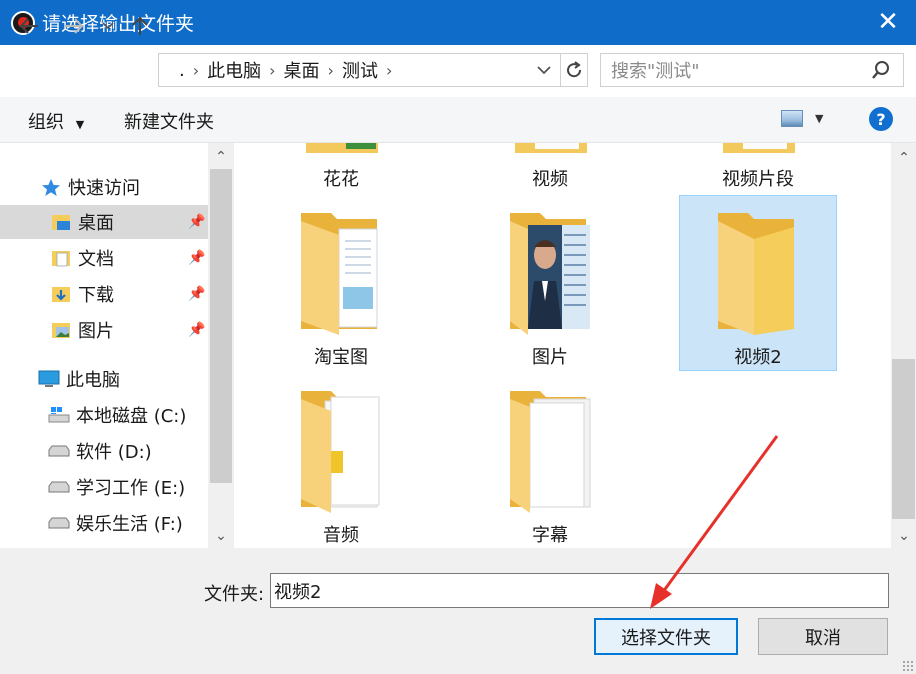 This screenshot has height=674, width=916. What do you see at coordinates (93, 380) in the screenshot?
I see `this-pc-label: 此电脑` at bounding box center [93, 380].